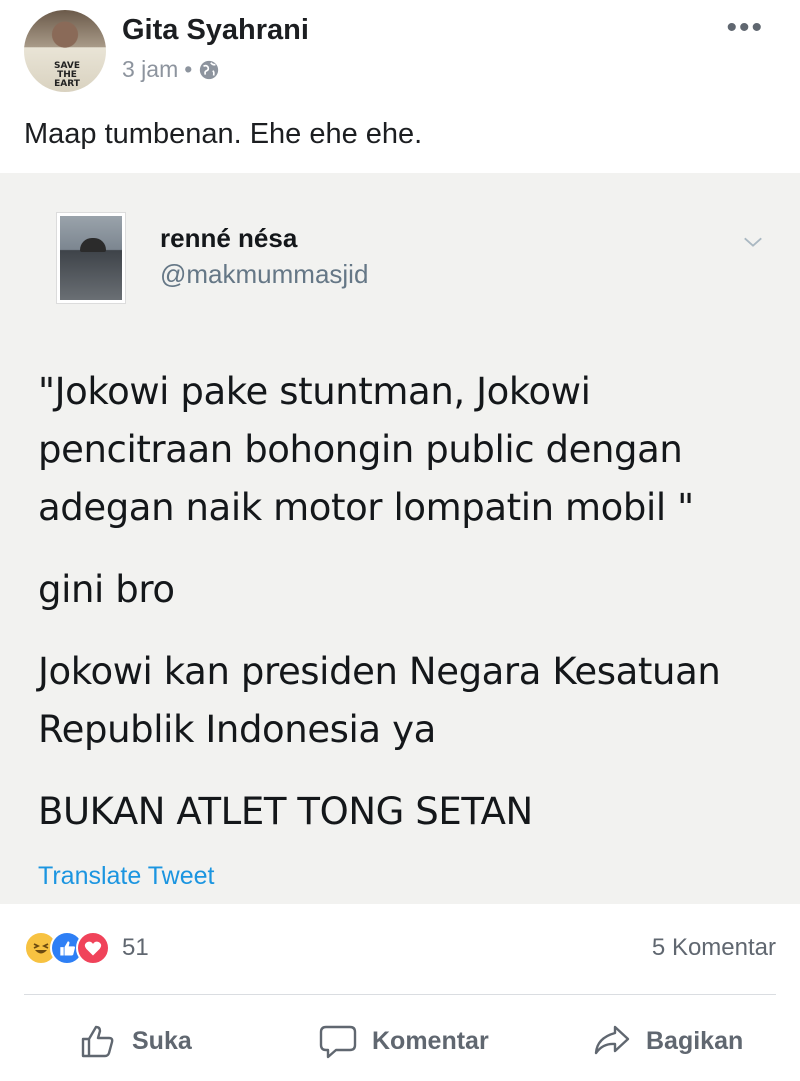  What do you see at coordinates (753, 242) in the screenshot?
I see `chevron-down-icon` at bounding box center [753, 242].